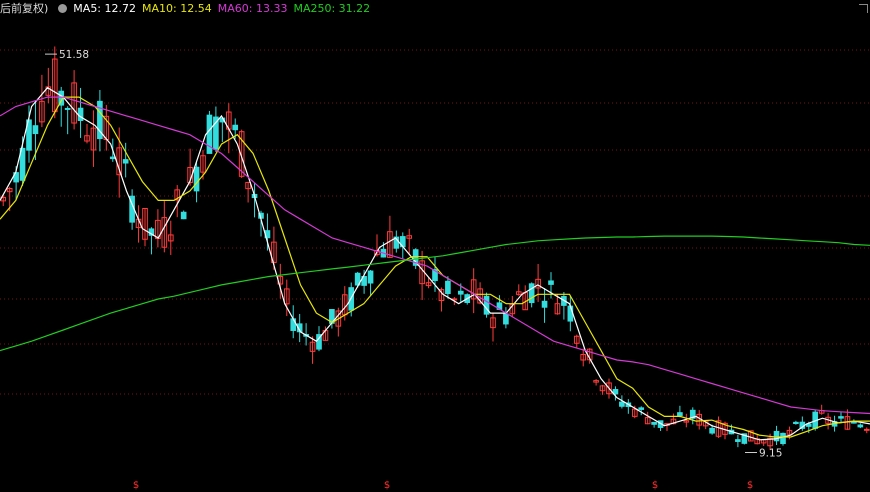 The image size is (870, 492). Describe the element at coordinates (105, 8) in the screenshot. I see `ma5-legend: MA5: 12.72` at that location.